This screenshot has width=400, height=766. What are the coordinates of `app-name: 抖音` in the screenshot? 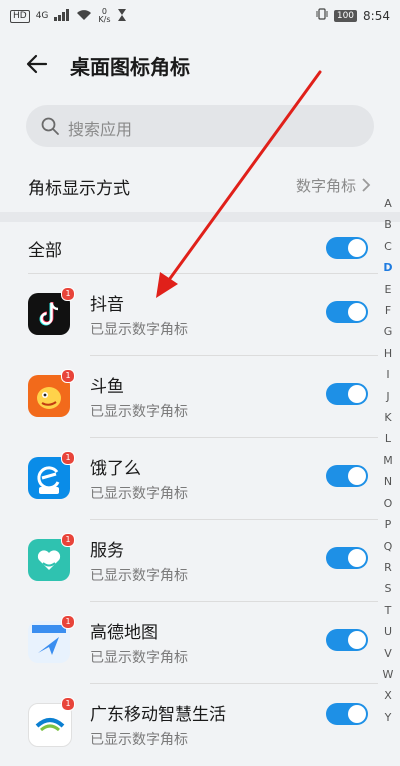 It's located at (107, 305).